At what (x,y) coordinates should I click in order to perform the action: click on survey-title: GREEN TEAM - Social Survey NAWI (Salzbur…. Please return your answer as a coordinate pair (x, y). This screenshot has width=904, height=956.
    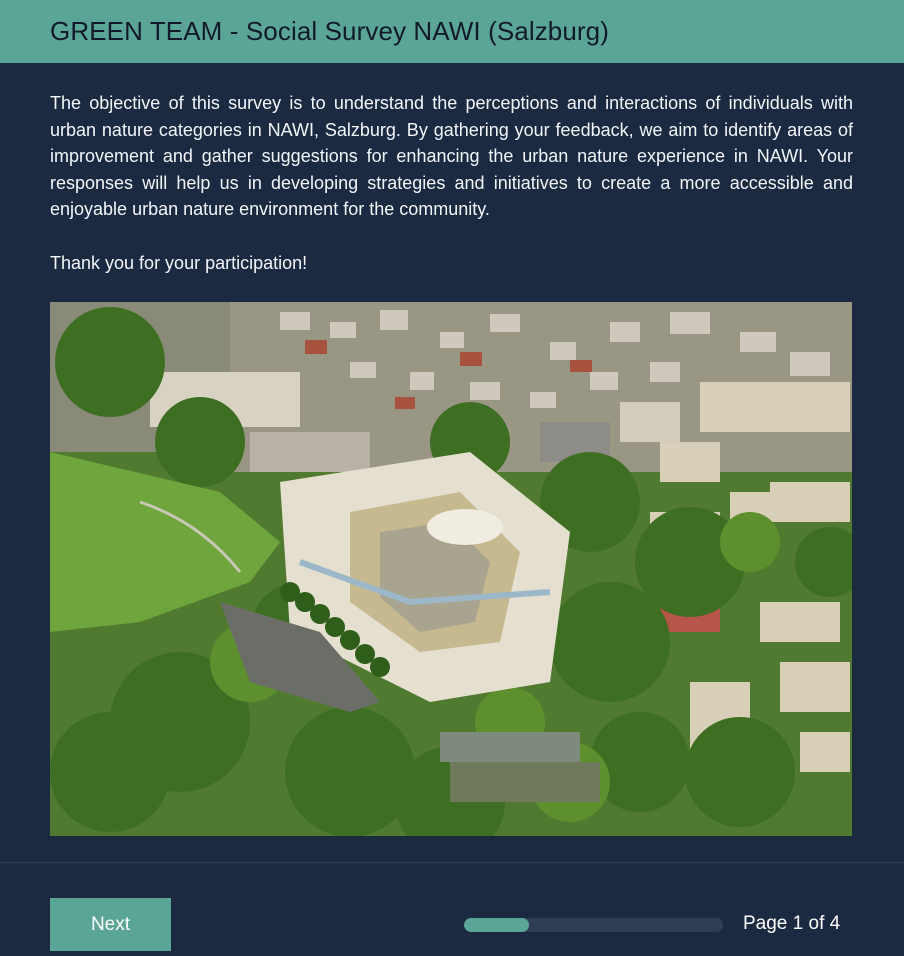
    Looking at the image, I should click on (329, 31).